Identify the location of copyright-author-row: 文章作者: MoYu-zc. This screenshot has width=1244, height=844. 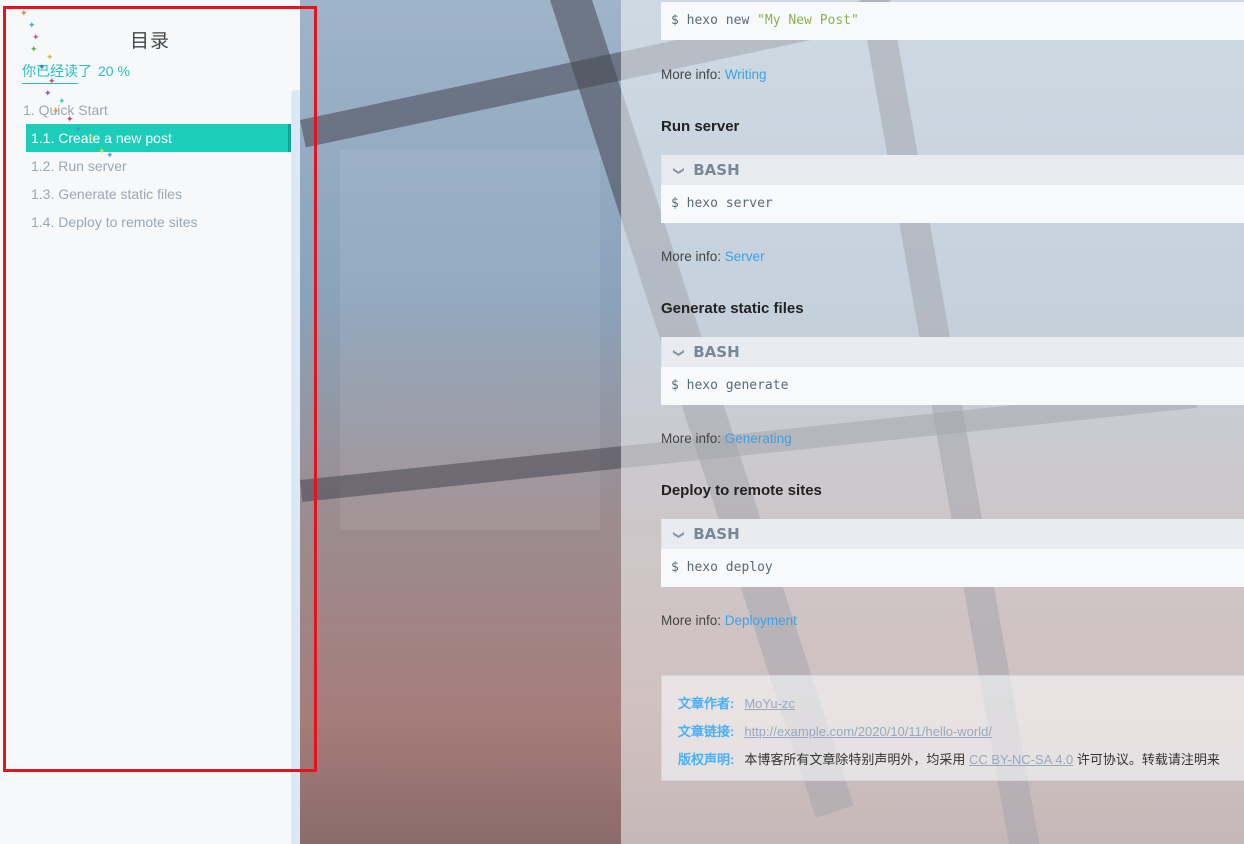
(961, 704).